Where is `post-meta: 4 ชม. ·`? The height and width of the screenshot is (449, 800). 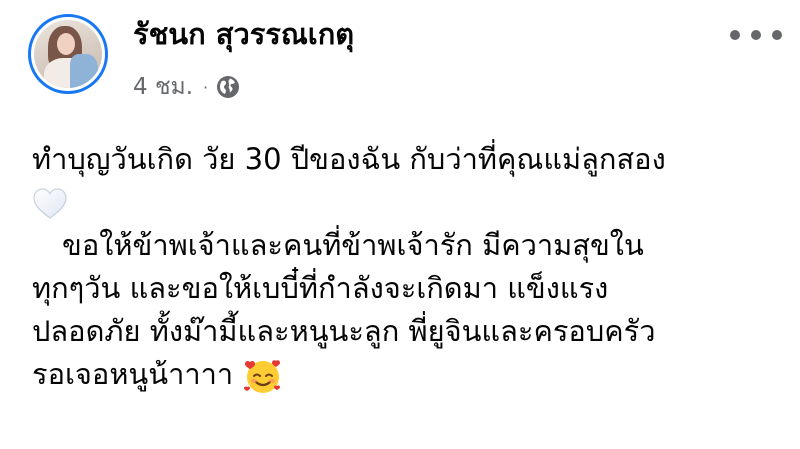 post-meta: 4 ชม. · is located at coordinates (186, 87).